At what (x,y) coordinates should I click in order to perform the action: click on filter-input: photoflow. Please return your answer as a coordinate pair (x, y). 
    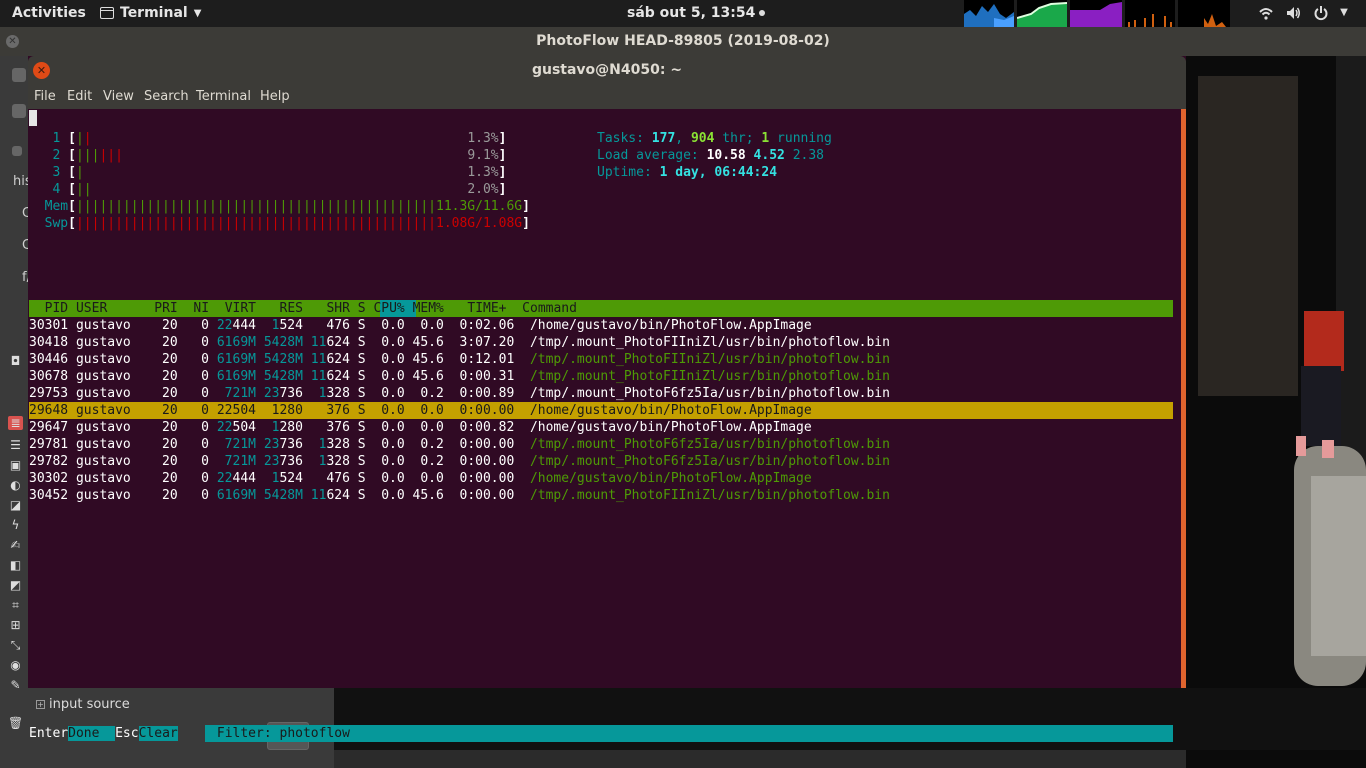
    Looking at the image, I should click on (315, 733).